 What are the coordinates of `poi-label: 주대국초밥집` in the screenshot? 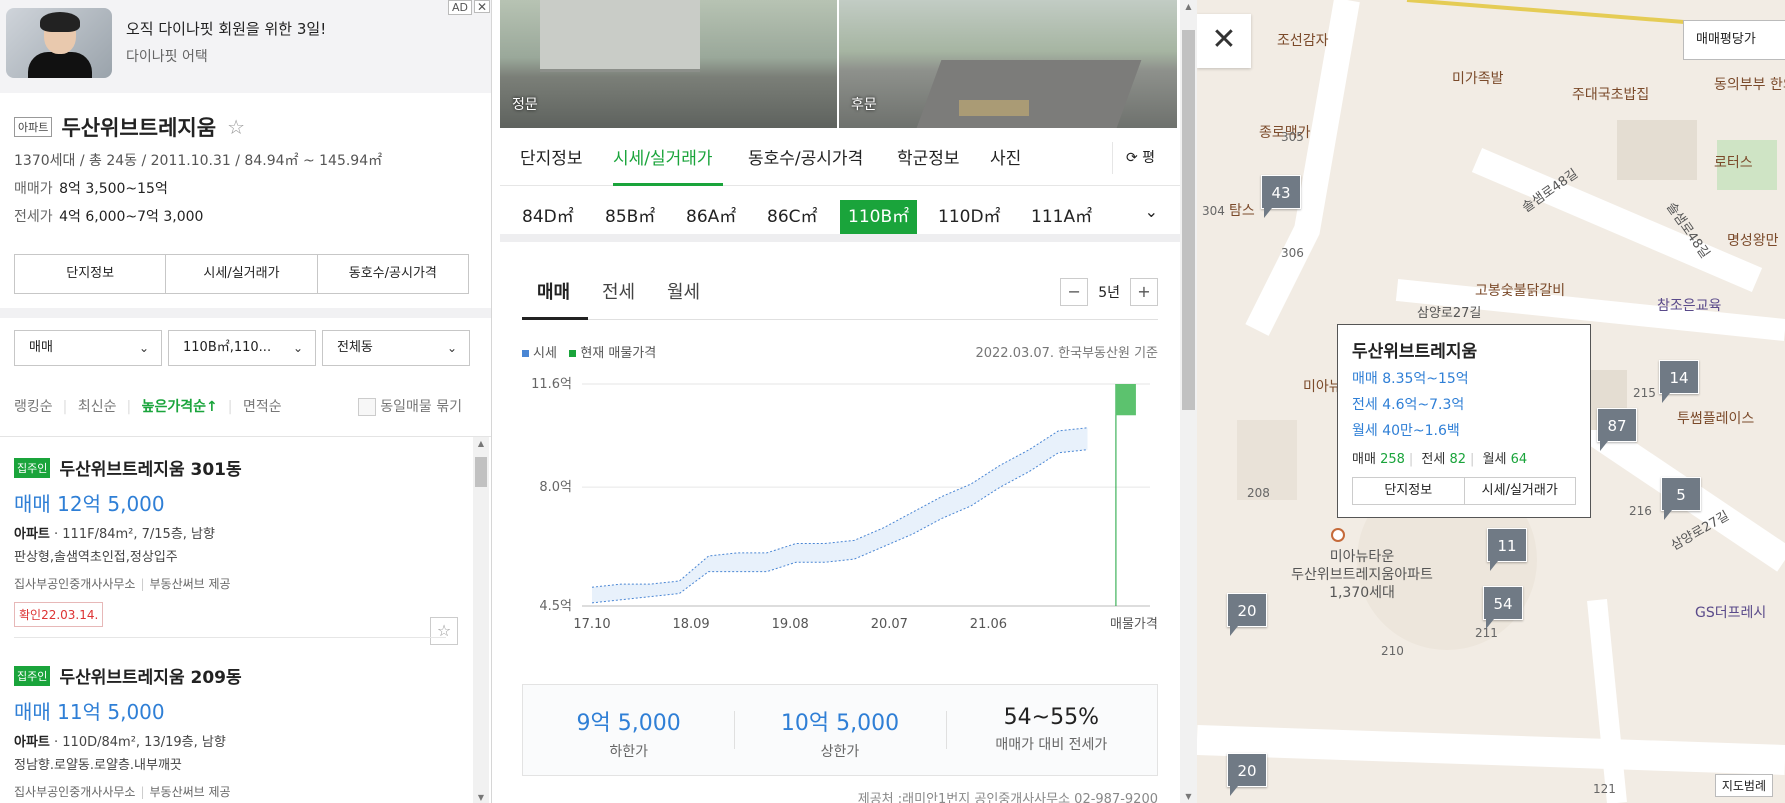 It's located at (1610, 94).